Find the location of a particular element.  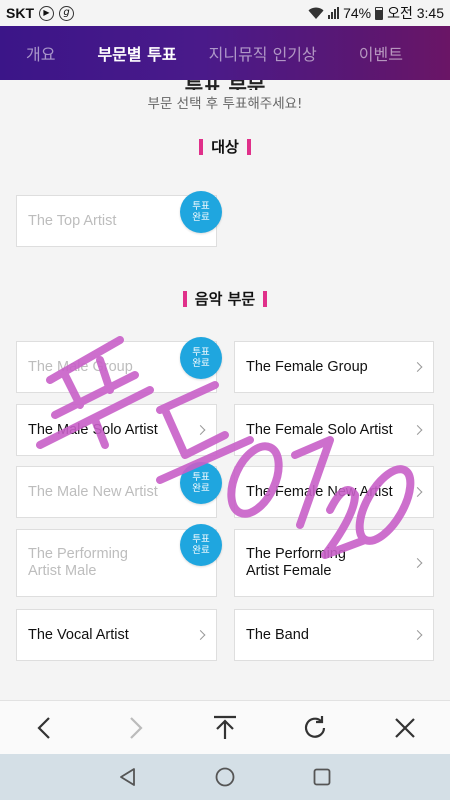

tab-bar: 개요 부문별 투표 지니뮤직 인기상 이벤트 is located at coordinates (225, 53).